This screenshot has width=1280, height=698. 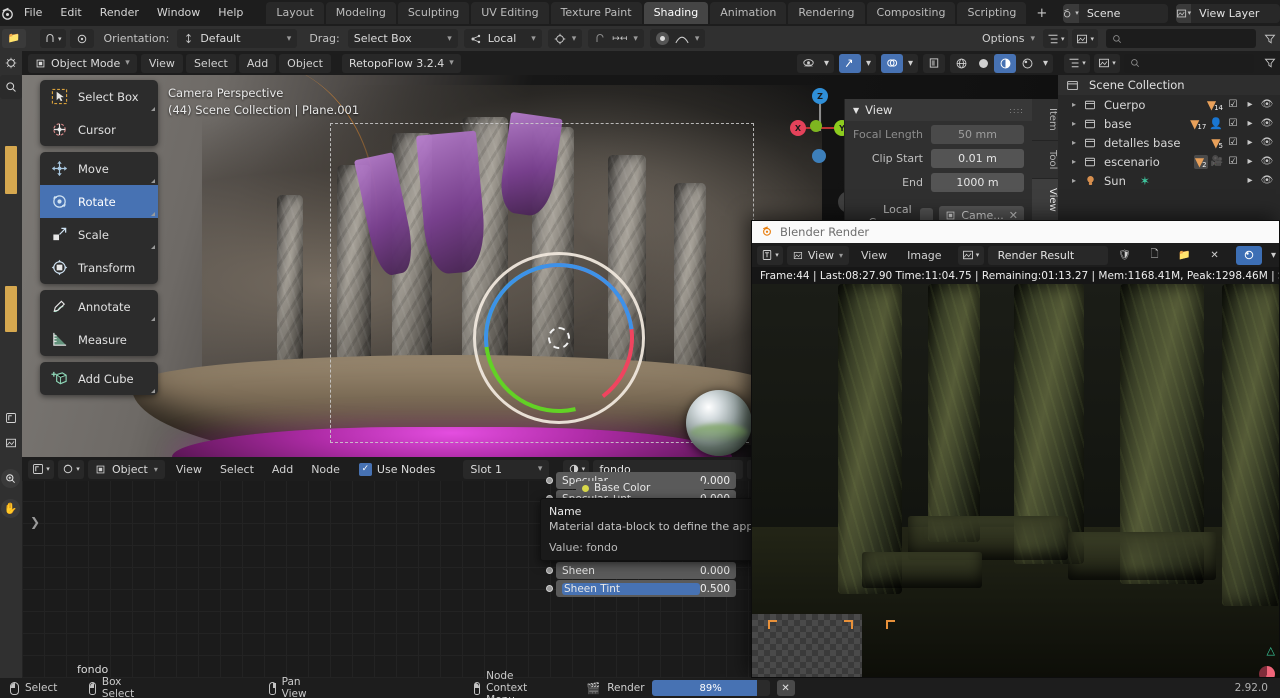 I want to click on material-preview-icon, so click(x=1005, y=63).